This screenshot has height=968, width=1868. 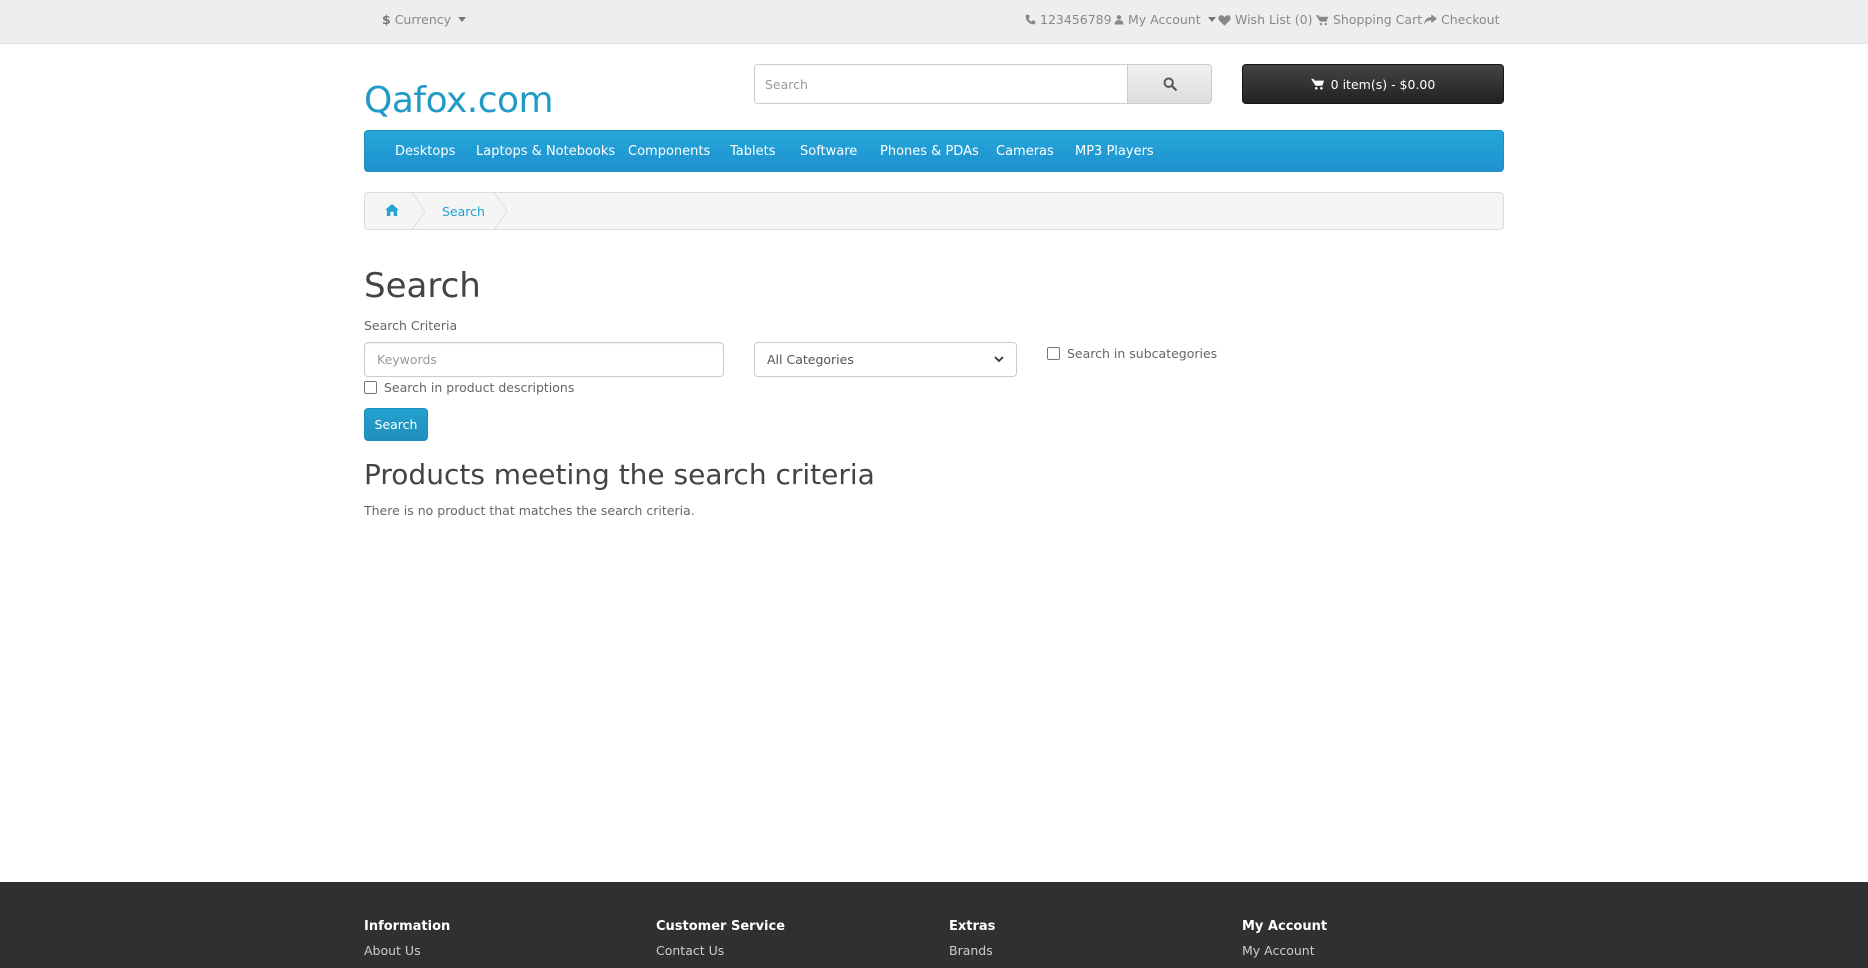 What do you see at coordinates (425, 151) in the screenshot?
I see `menu-item-desktops: Desktops` at bounding box center [425, 151].